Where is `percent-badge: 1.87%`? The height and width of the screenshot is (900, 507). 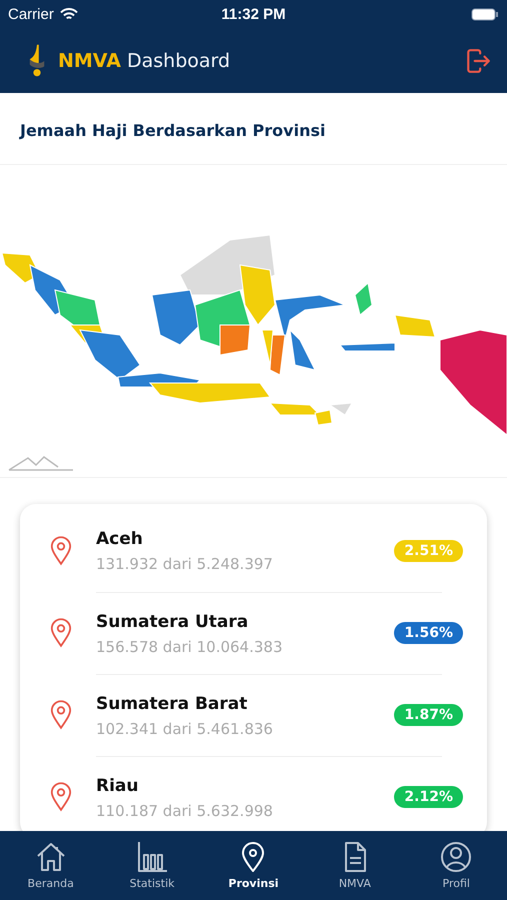
percent-badge: 1.87% is located at coordinates (428, 715).